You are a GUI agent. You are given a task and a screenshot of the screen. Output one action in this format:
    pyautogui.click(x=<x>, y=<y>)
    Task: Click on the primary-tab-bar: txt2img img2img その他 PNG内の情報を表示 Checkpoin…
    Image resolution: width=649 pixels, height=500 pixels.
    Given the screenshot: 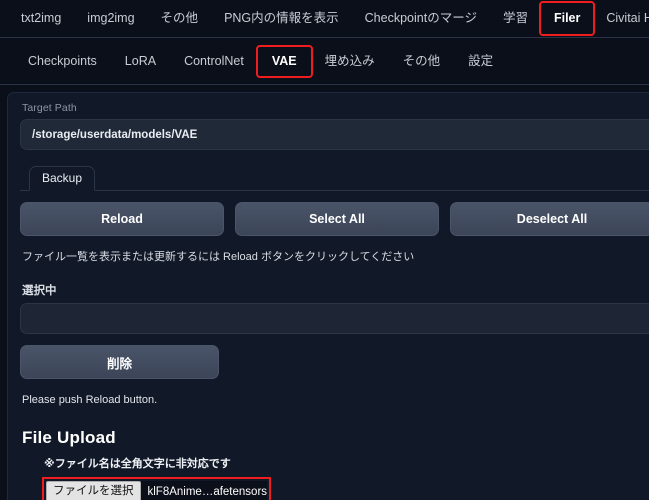 What is the action you would take?
    pyautogui.click(x=324, y=19)
    